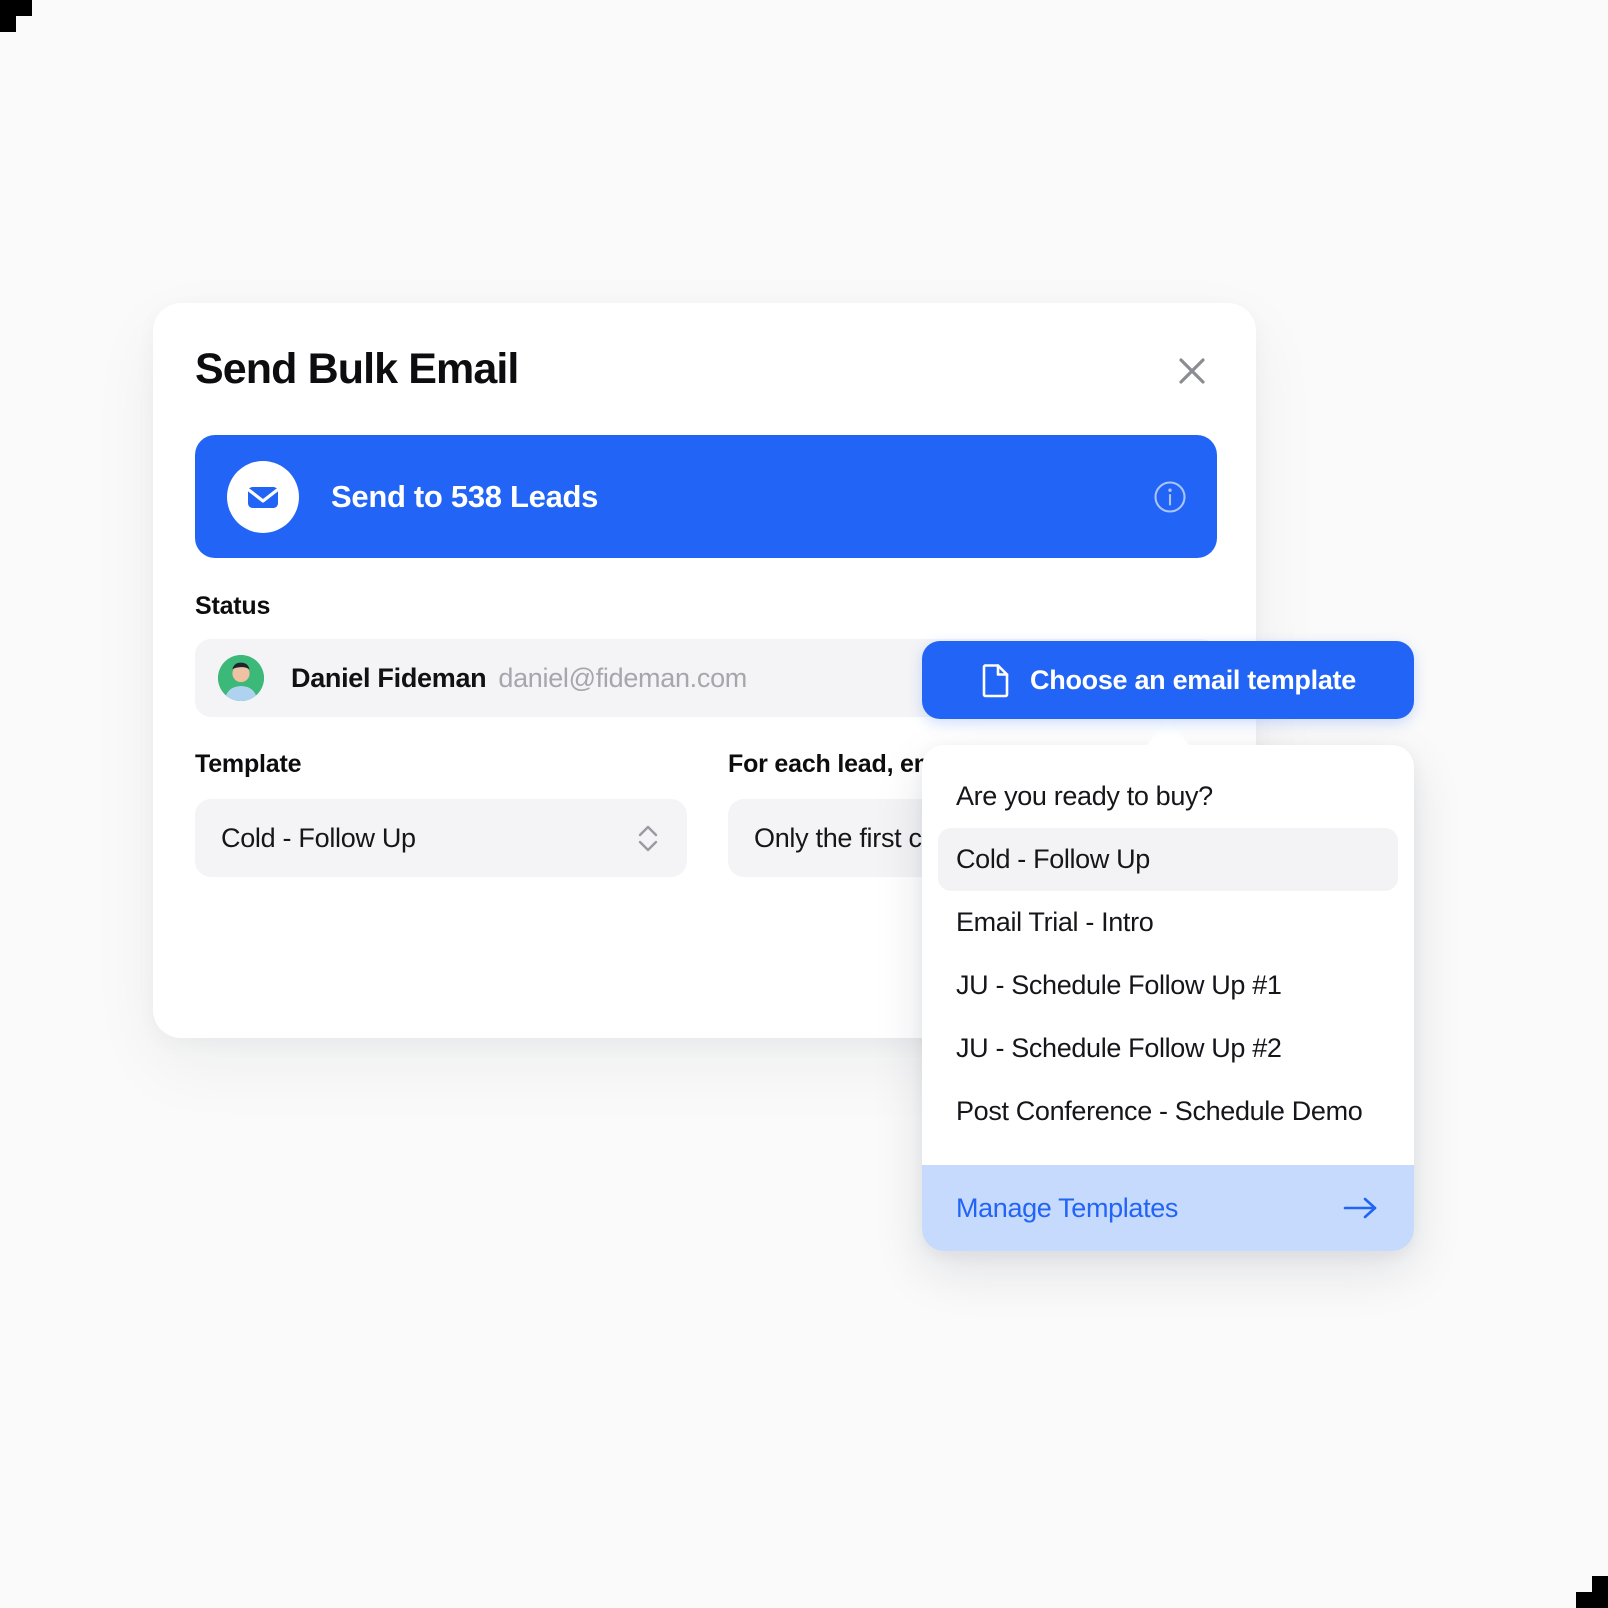  I want to click on page-title: Send Bulk Email, so click(357, 369).